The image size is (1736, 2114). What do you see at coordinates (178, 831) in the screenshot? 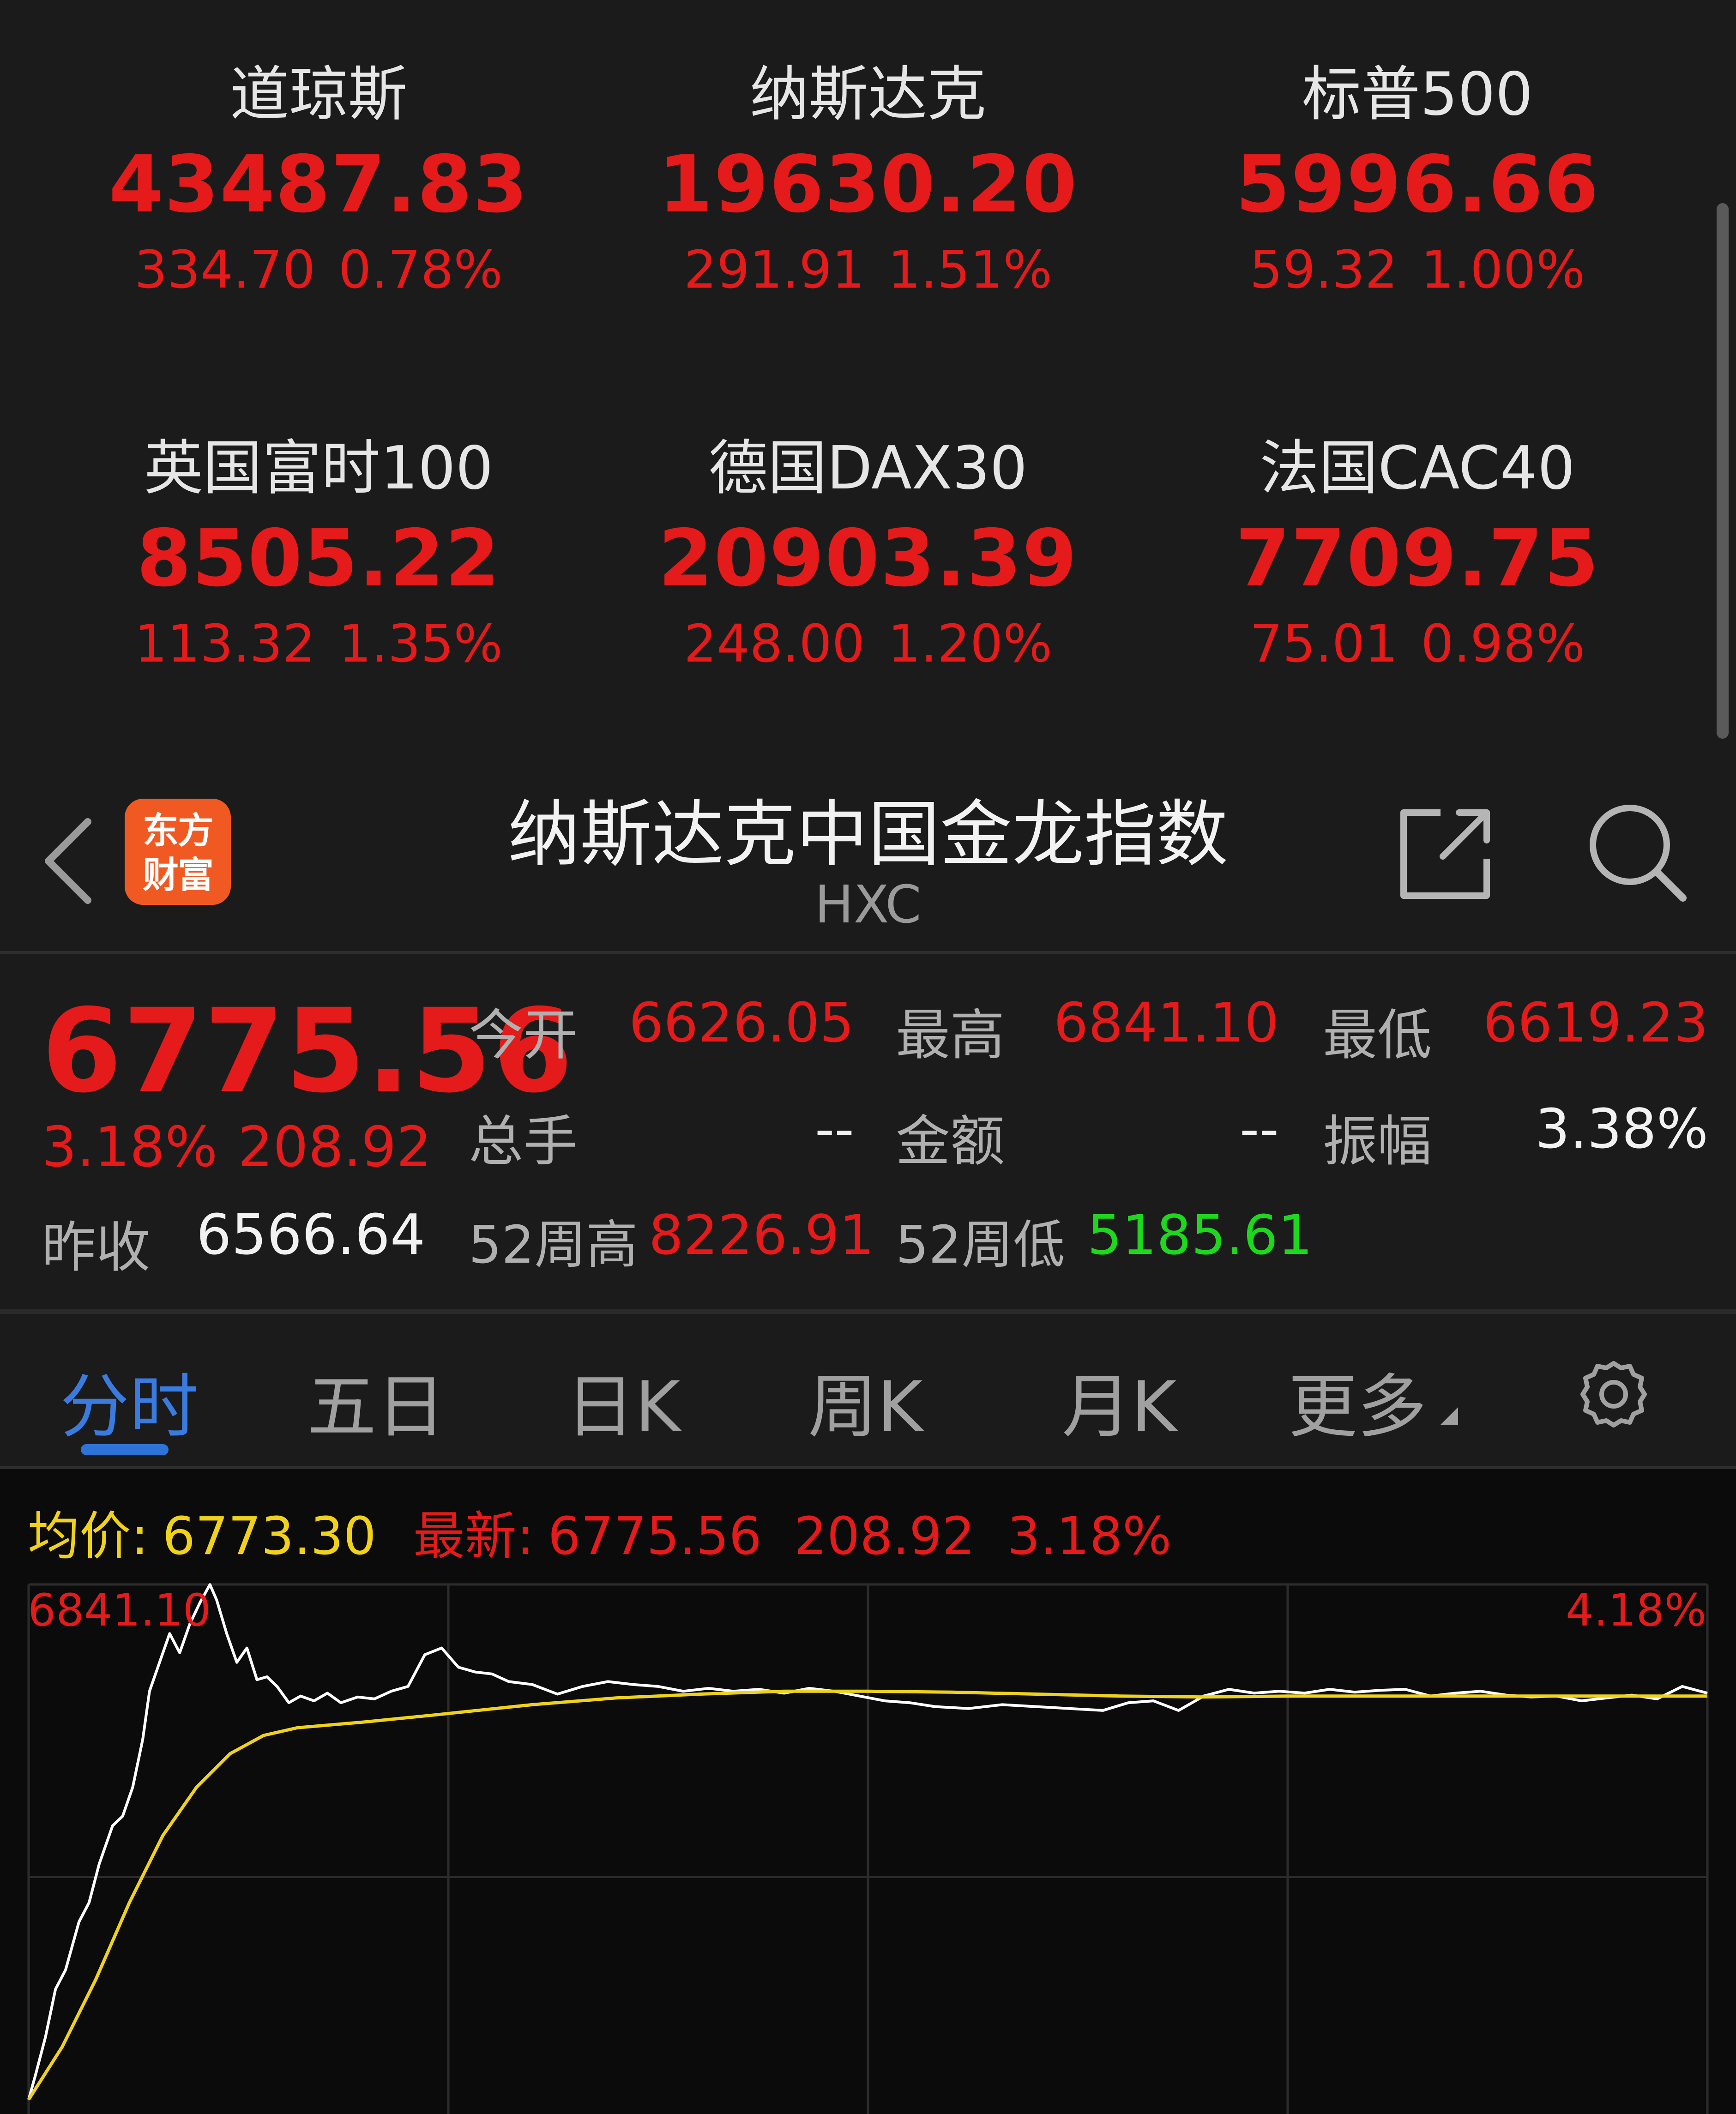
I see `logo-line: 东方` at bounding box center [178, 831].